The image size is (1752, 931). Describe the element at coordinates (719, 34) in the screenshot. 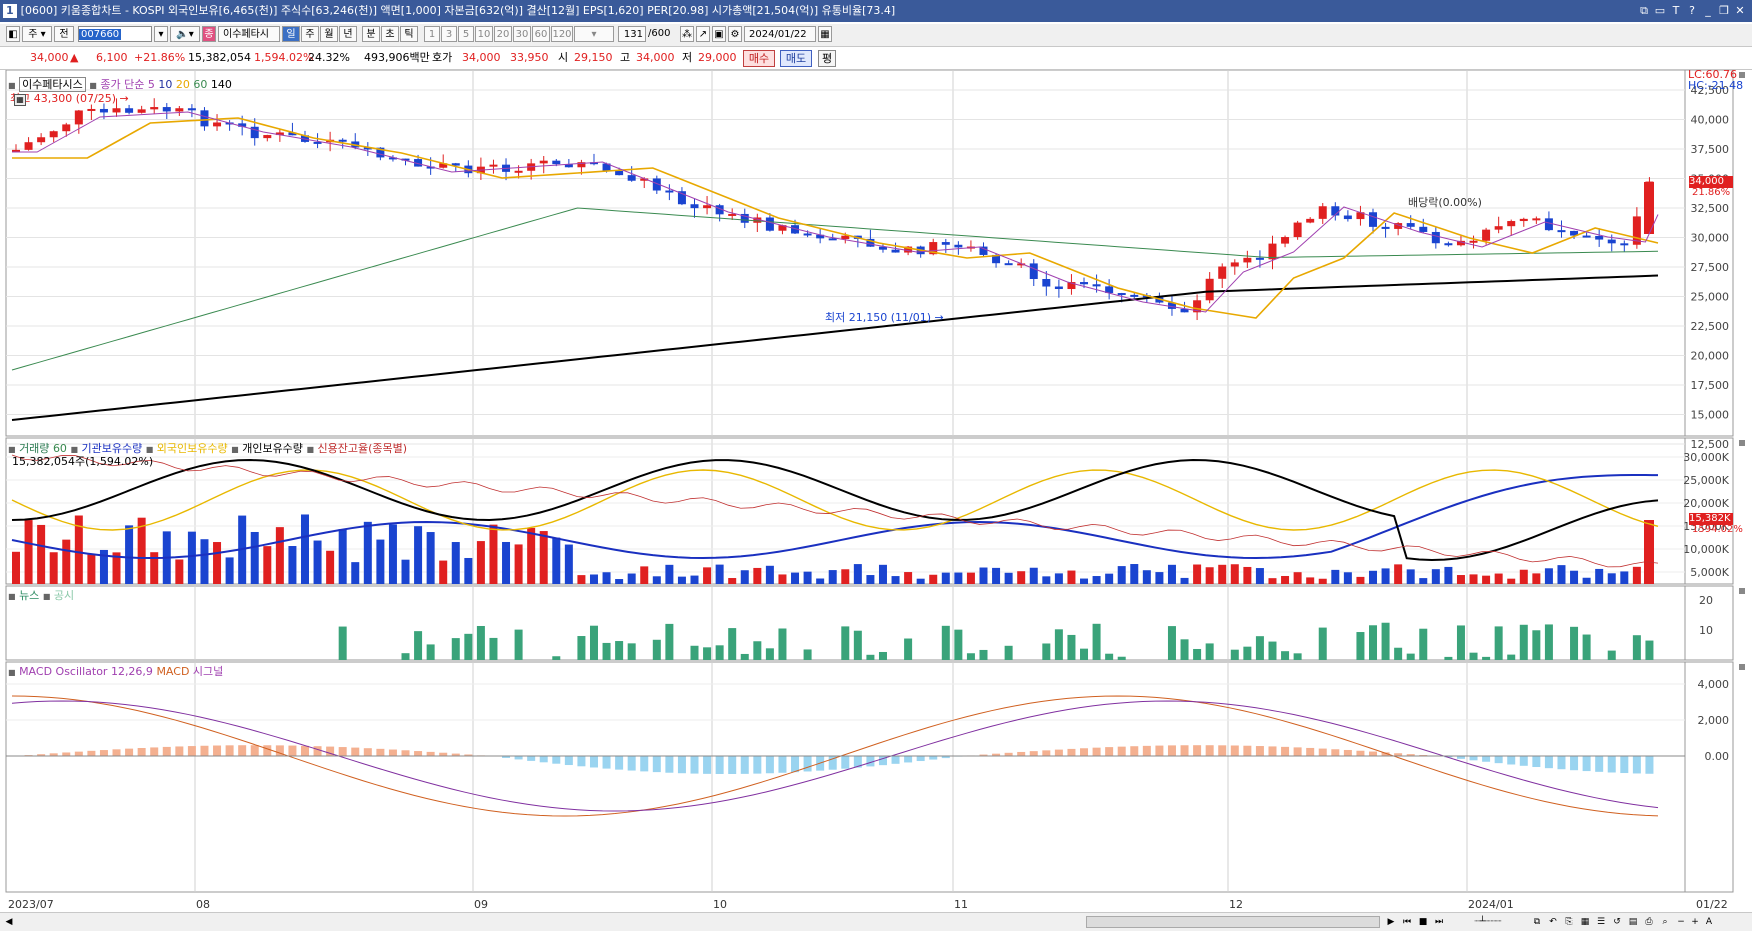

I see `save-icon: ▣` at that location.